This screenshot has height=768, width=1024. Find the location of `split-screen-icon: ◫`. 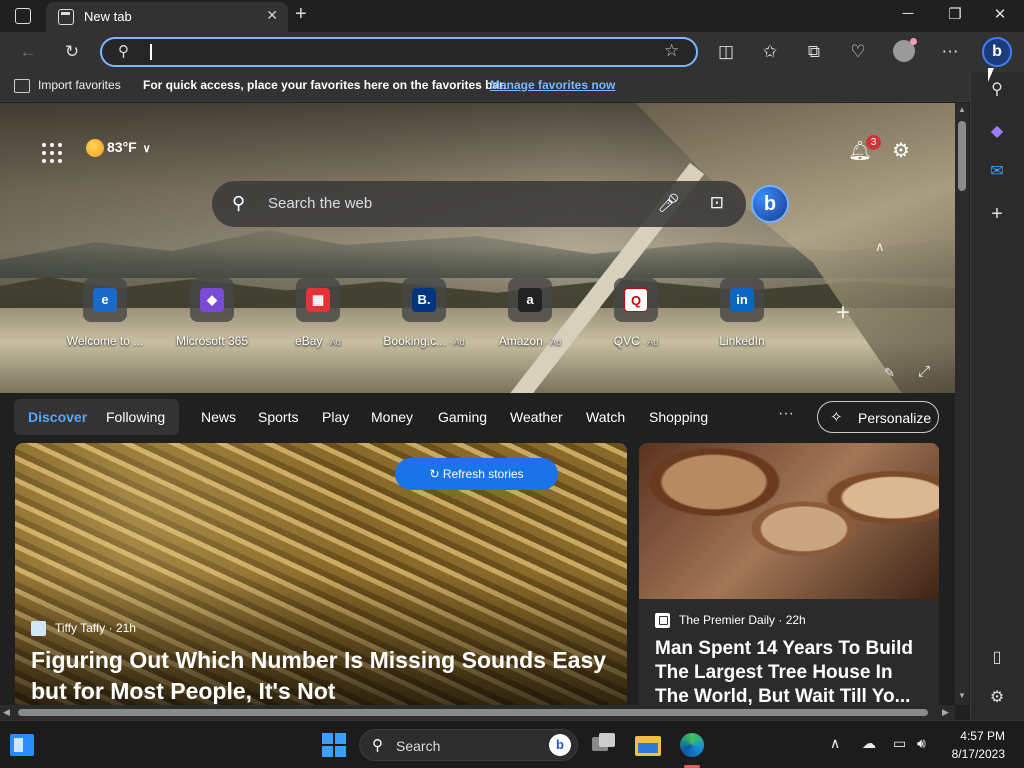

split-screen-icon: ◫ is located at coordinates (726, 52).